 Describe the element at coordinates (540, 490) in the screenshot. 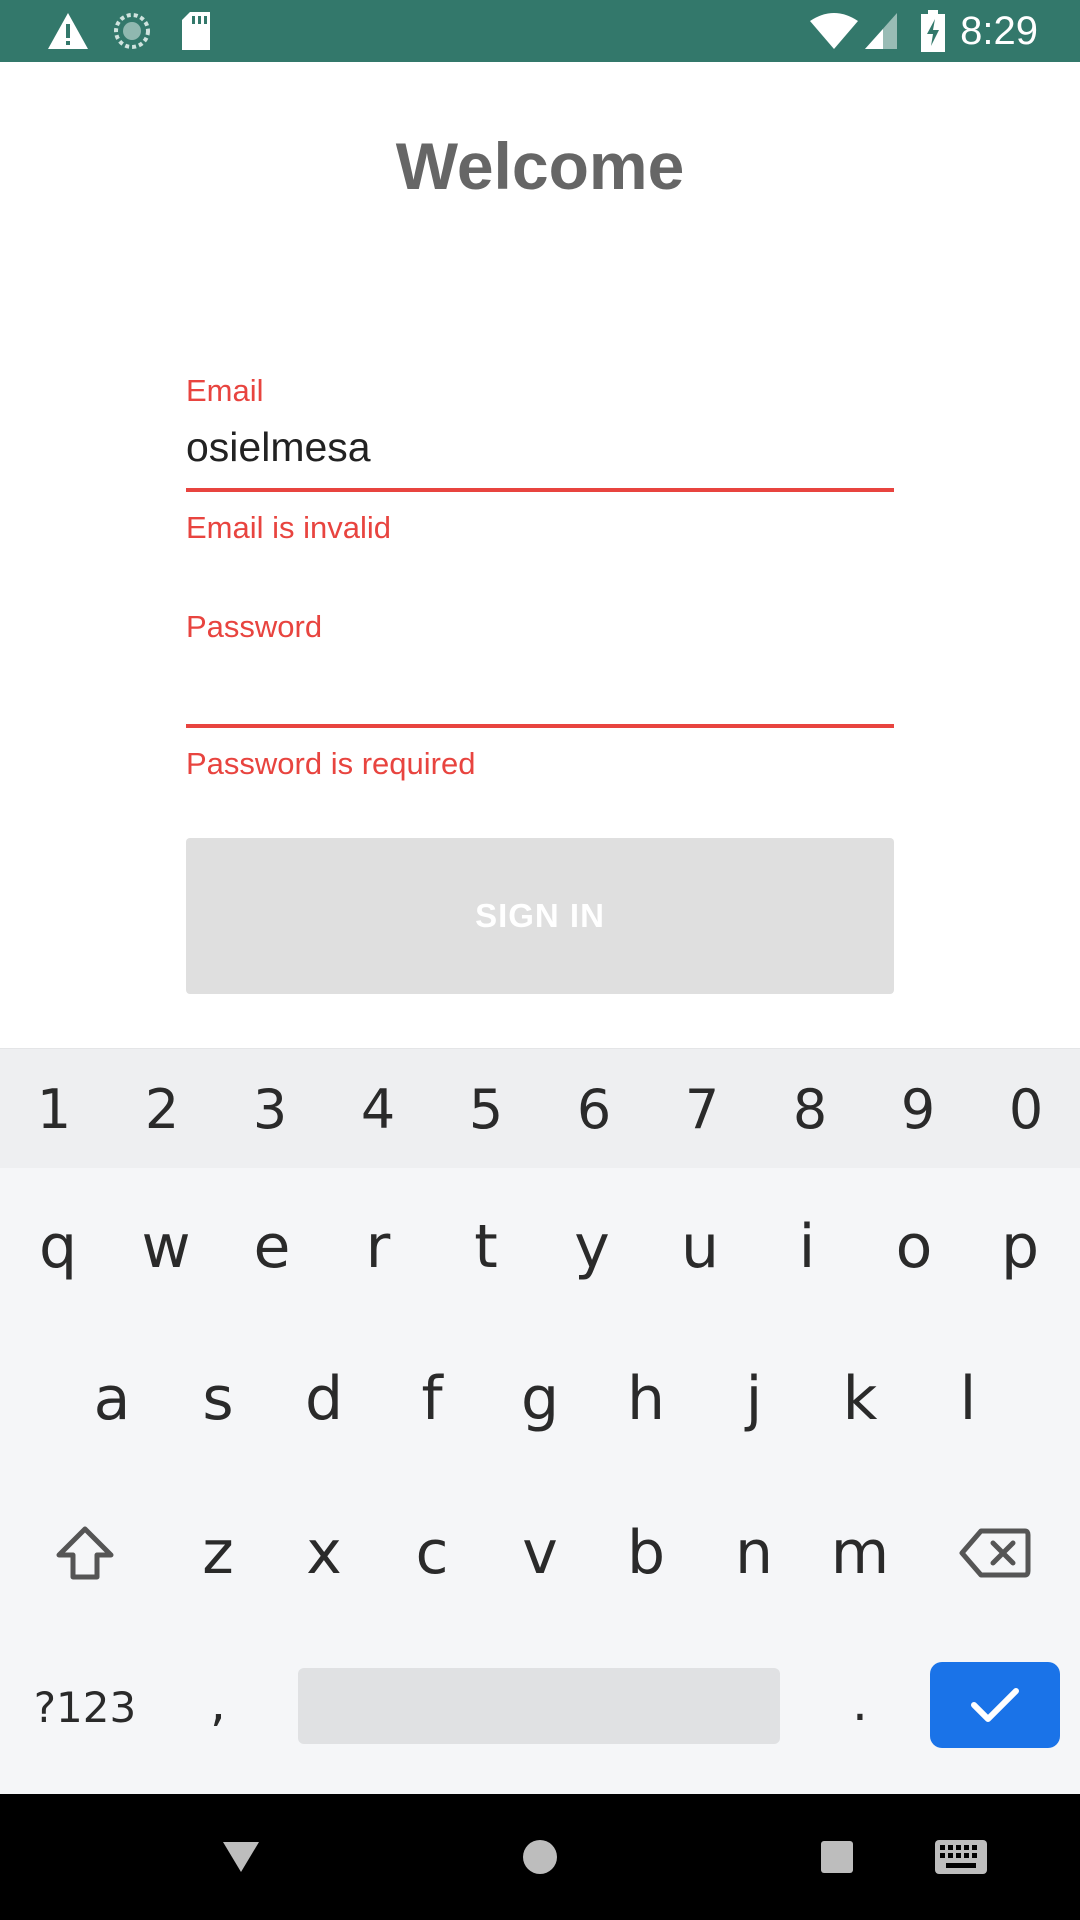

I see `email-underline` at that location.